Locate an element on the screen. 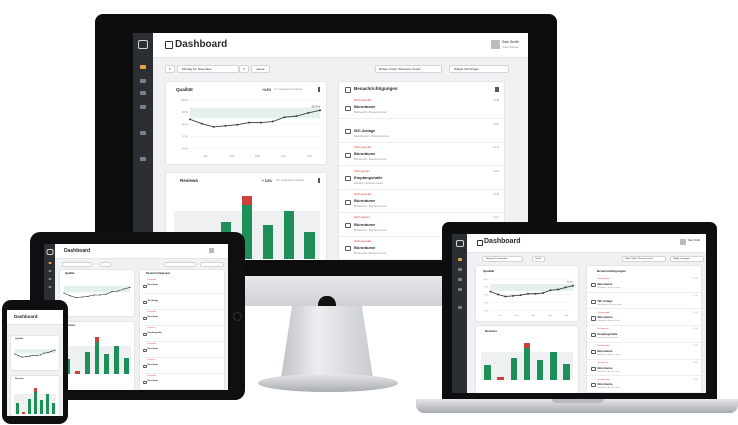 The width and height of the screenshot is (738, 425). date-range-button is located at coordinates (77, 264).